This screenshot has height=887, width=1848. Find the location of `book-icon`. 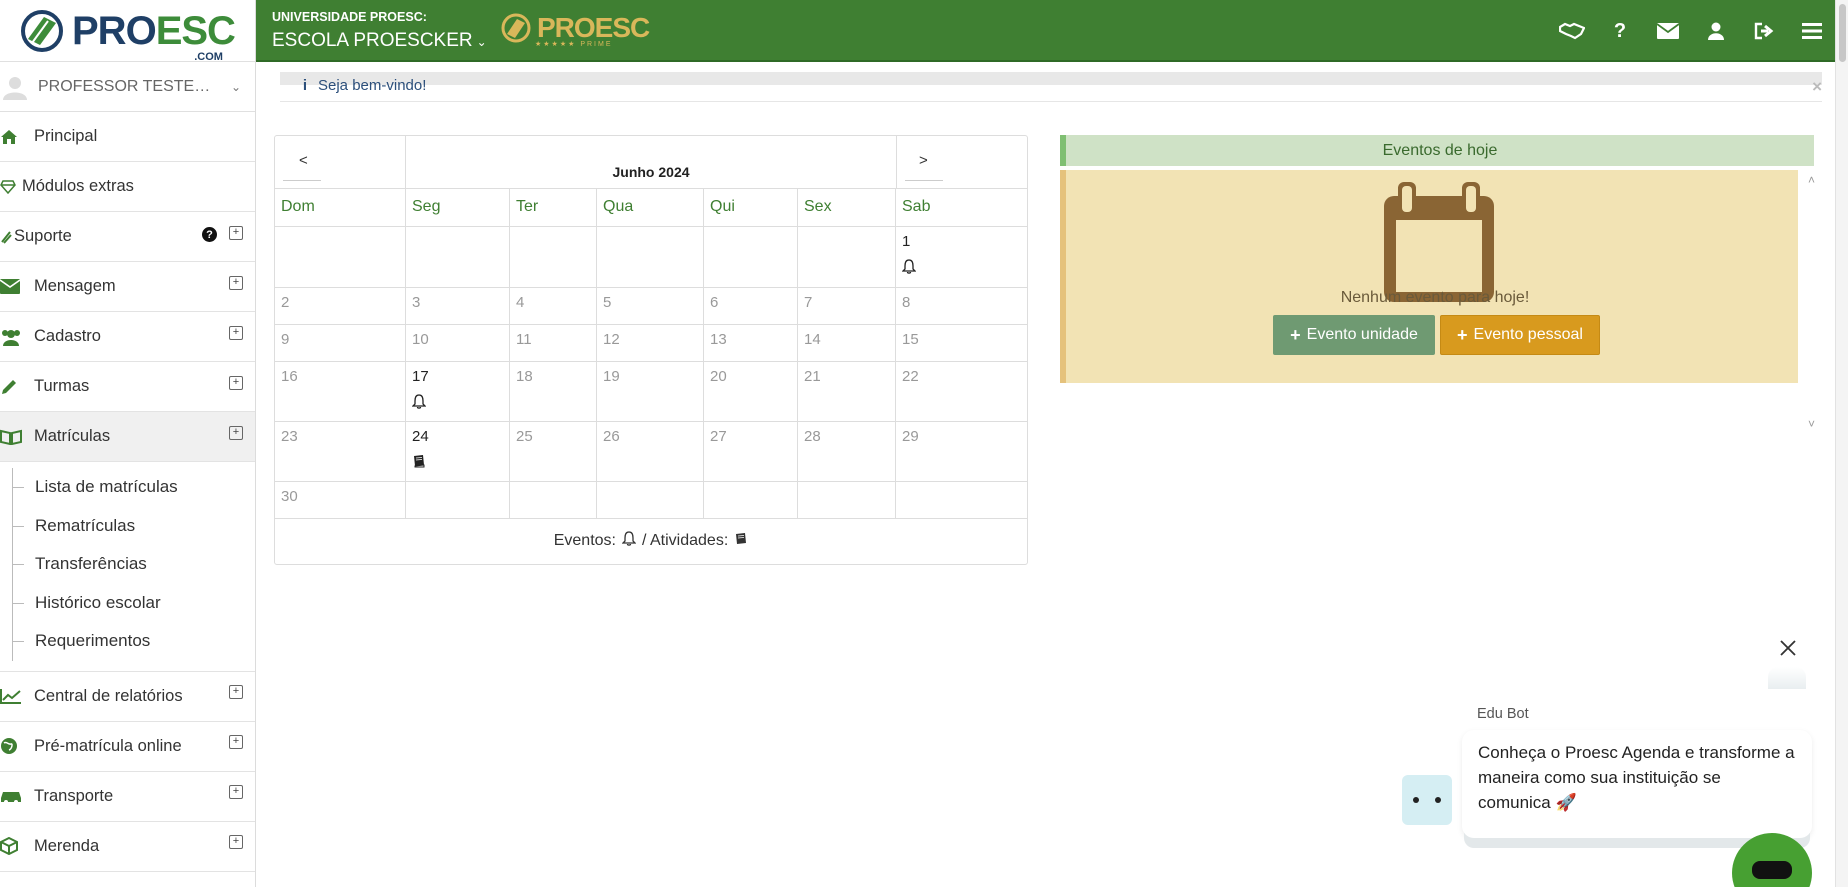

book-icon is located at coordinates (419, 462).